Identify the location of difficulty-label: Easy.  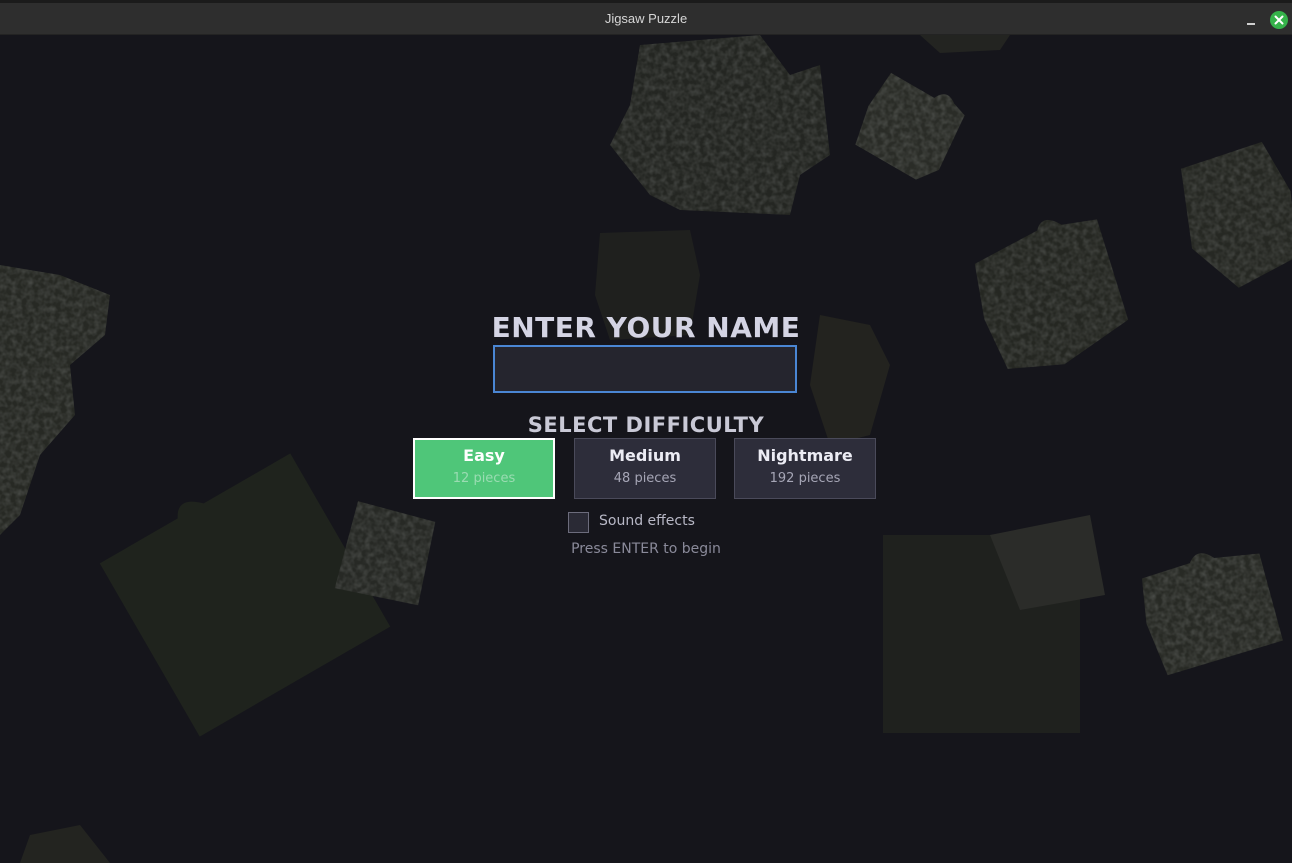
(484, 455).